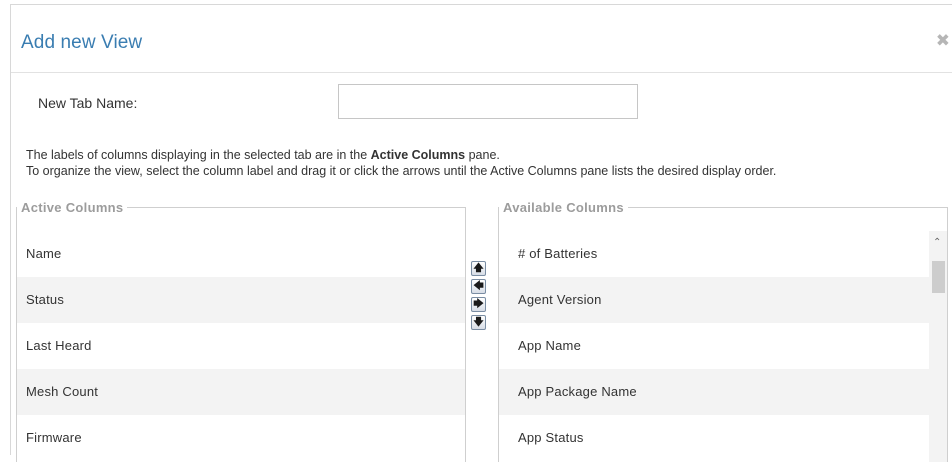 This screenshot has width=952, height=462. What do you see at coordinates (478, 286) in the screenshot?
I see `arrow-left-icon: 🡄` at bounding box center [478, 286].